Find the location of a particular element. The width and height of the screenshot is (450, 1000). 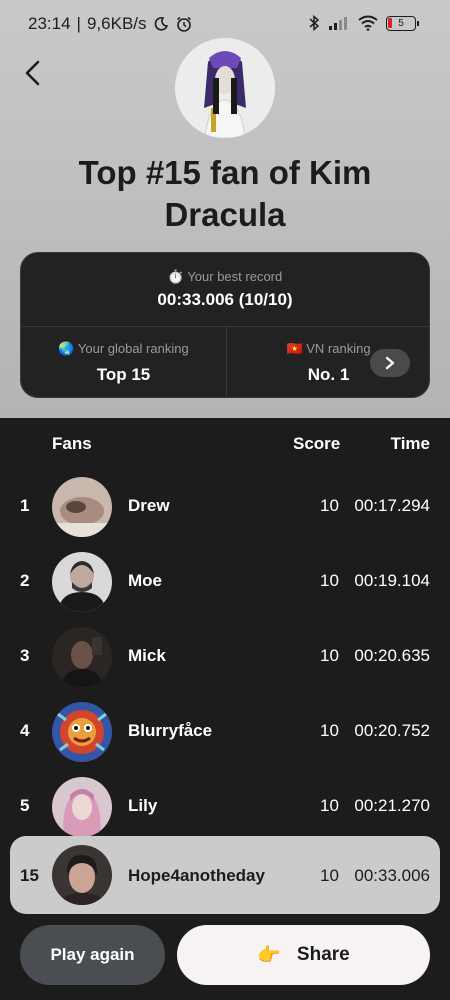

local-ranking-label: VN ranking is located at coordinates (338, 348).